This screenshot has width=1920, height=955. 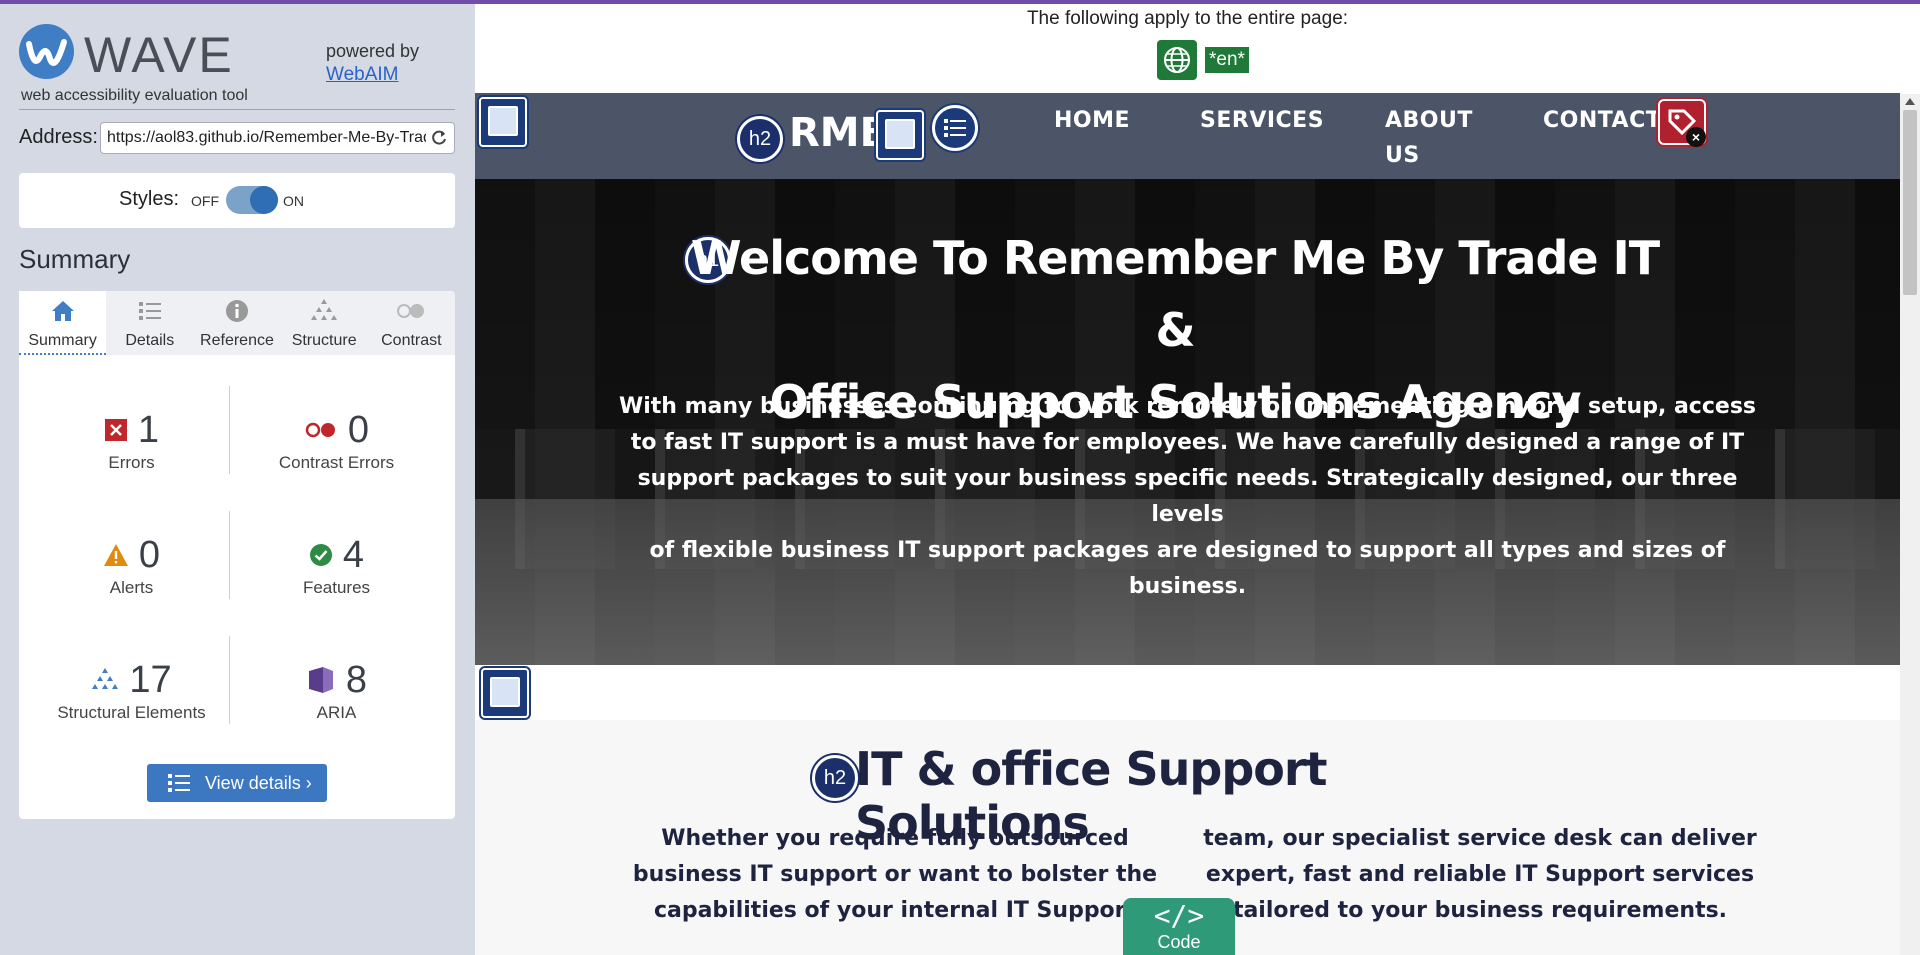 What do you see at coordinates (149, 554) in the screenshot?
I see `alerts-count: 0` at bounding box center [149, 554].